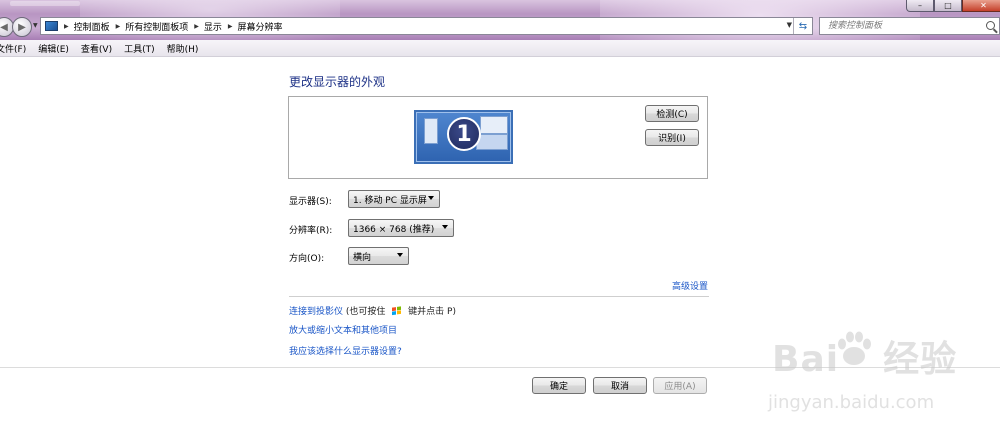 This screenshot has width=1000, height=438. I want to click on search-icon, so click(990, 25).